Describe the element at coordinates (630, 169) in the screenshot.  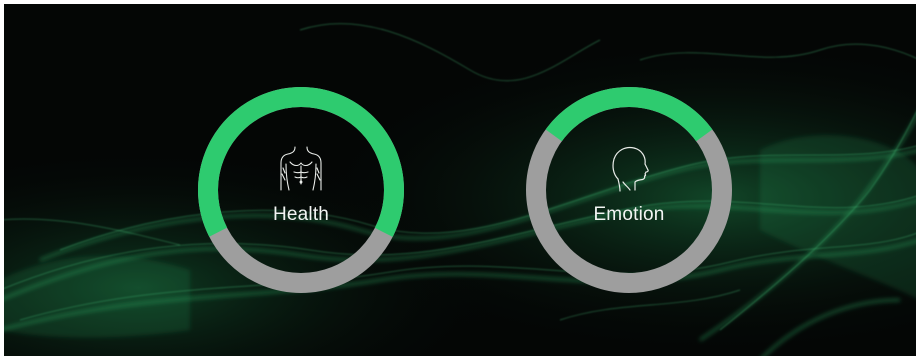
I see `head-profile-icon` at that location.